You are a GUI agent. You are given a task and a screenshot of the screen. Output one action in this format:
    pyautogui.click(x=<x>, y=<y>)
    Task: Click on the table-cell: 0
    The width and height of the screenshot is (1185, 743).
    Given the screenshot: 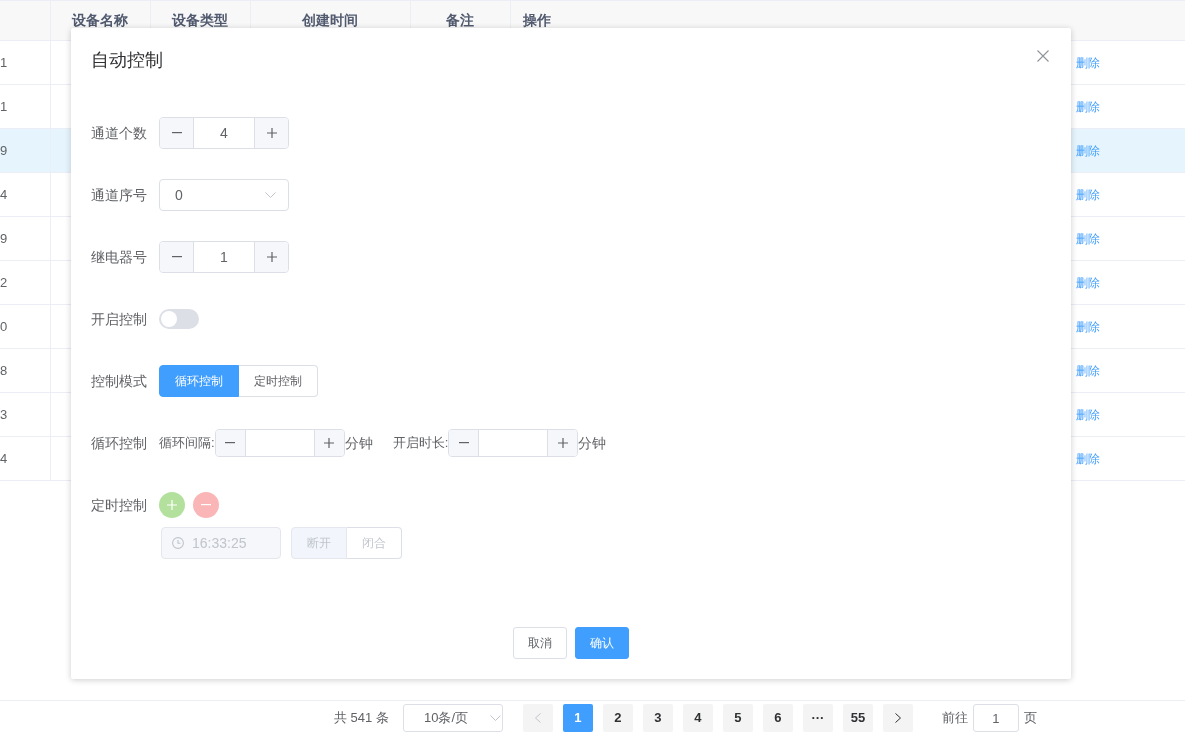 What is the action you would take?
    pyautogui.click(x=4, y=326)
    